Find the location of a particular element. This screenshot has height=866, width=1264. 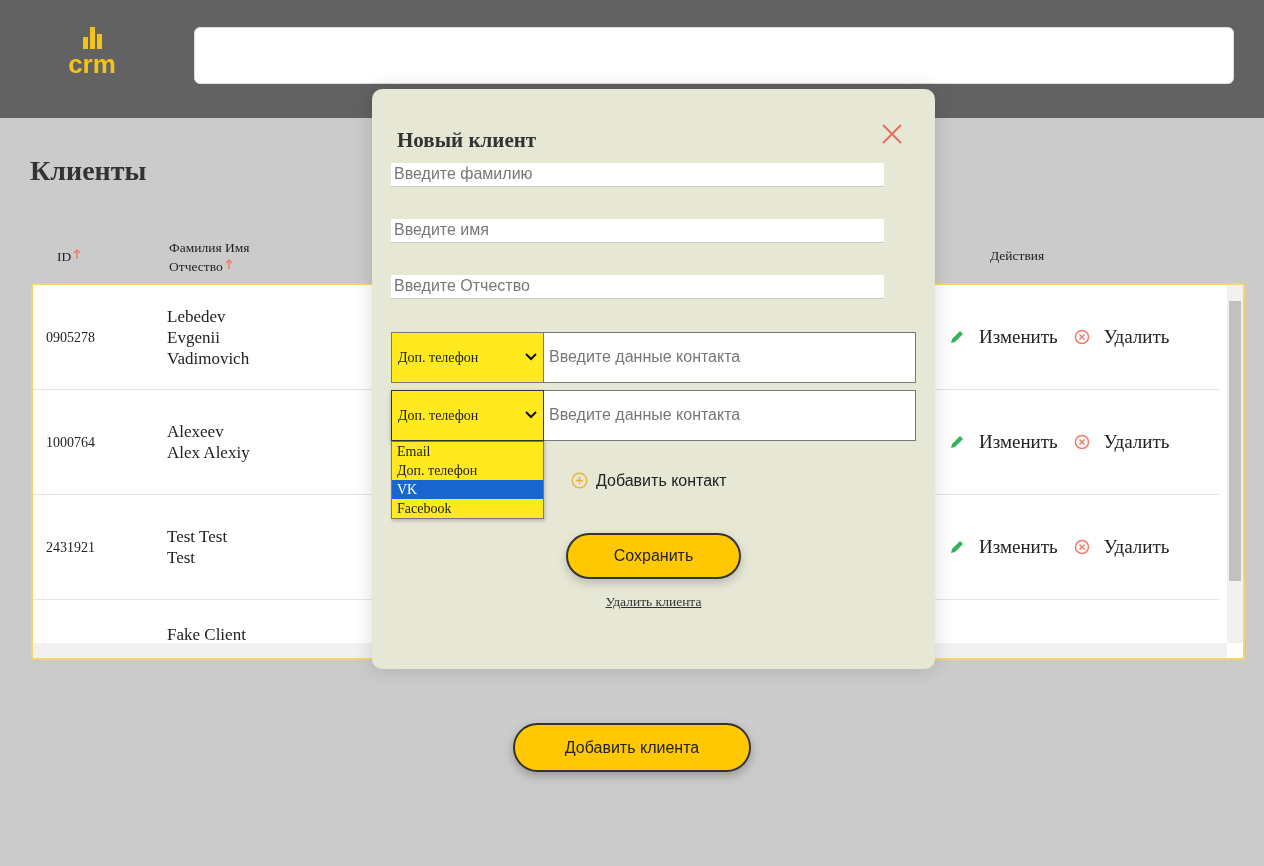

add-contact-button: Добавить контакт is located at coordinates (649, 480).